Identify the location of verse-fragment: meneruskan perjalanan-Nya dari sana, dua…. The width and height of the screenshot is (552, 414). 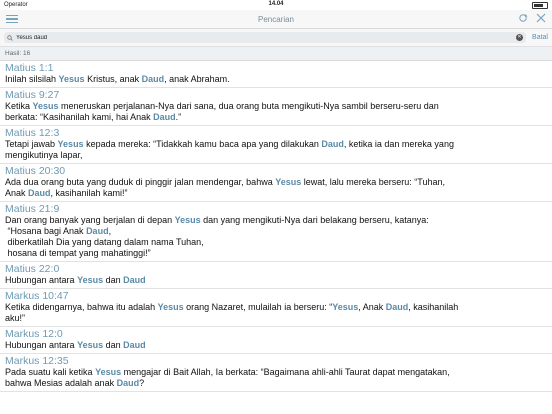
(248, 106).